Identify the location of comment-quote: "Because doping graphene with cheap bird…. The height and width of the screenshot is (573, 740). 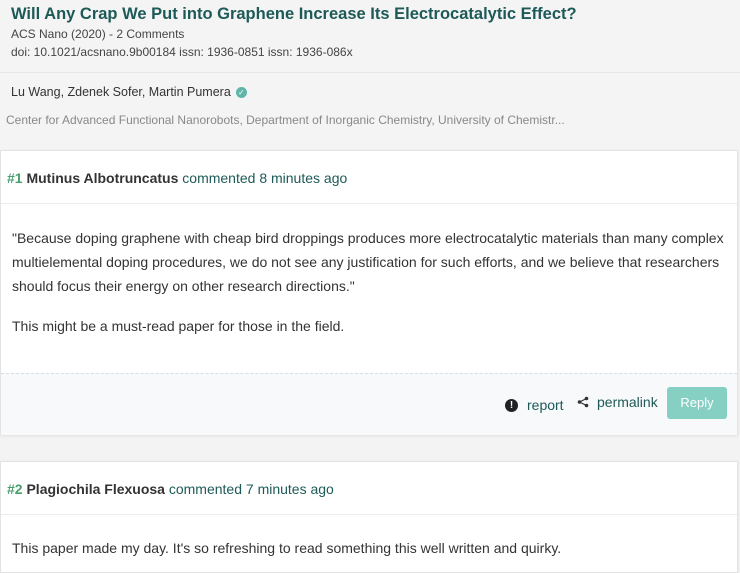
(368, 262).